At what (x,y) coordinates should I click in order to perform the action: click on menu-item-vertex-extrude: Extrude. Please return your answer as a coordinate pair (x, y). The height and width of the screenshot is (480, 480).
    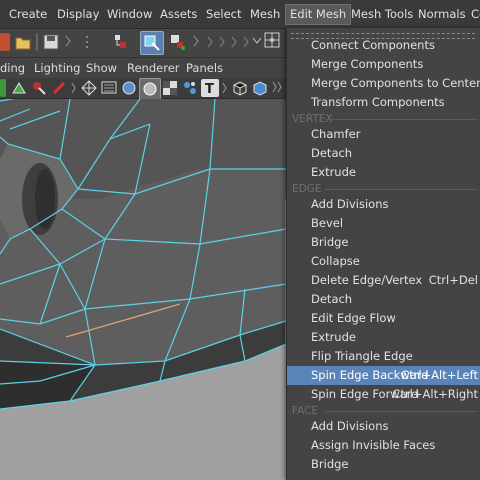
    Looking at the image, I should click on (383, 172).